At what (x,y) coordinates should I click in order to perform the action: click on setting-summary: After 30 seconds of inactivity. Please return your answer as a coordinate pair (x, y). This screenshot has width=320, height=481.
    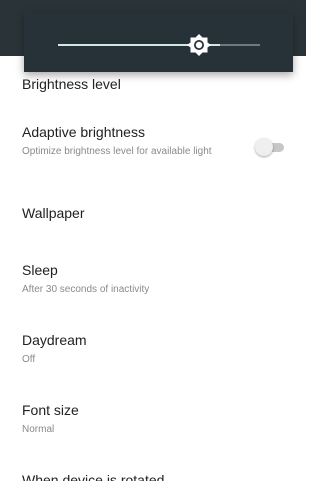
    Looking at the image, I should click on (86, 289).